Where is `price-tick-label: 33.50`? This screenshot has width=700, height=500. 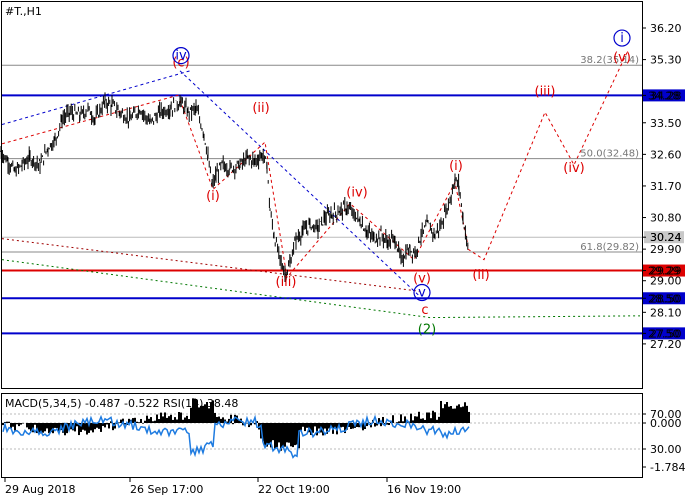
price-tick-label: 33.50 is located at coordinates (666, 123).